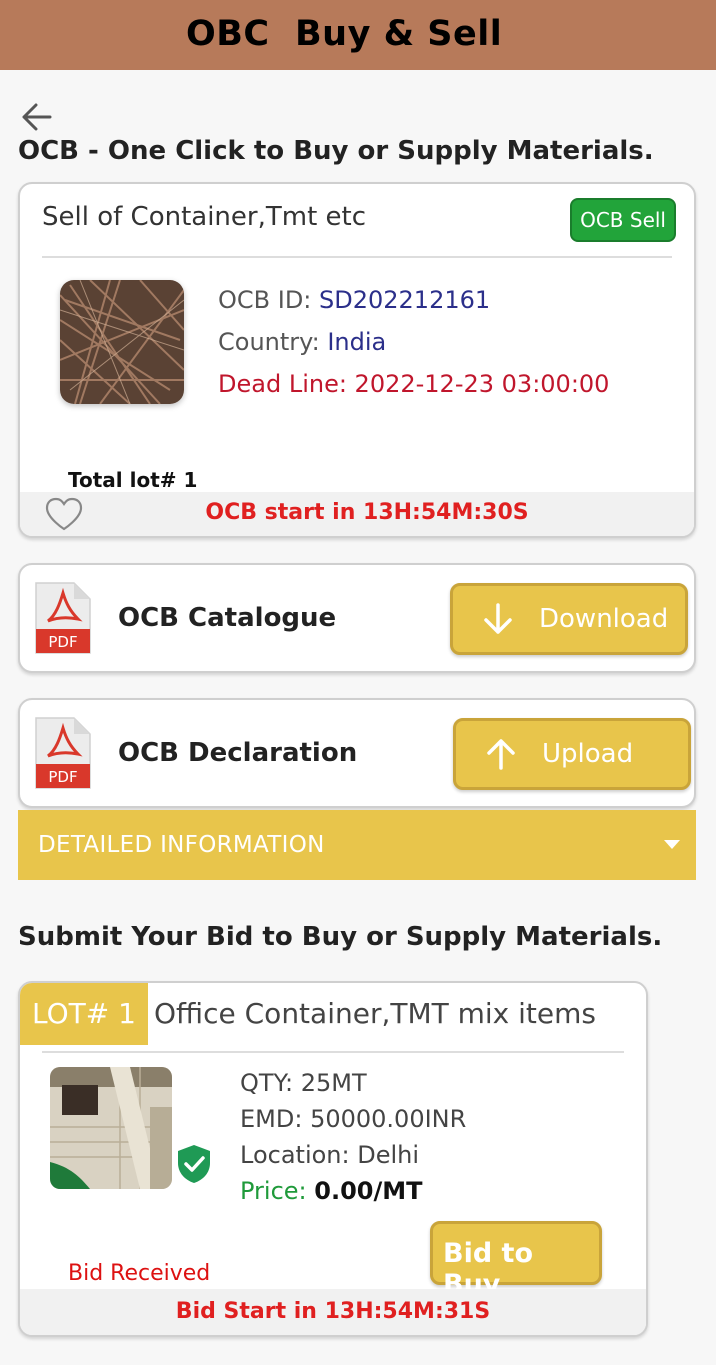 This screenshot has height=1365, width=716. Describe the element at coordinates (270, 1083) in the screenshot. I see `qty-label: QTY:` at that location.